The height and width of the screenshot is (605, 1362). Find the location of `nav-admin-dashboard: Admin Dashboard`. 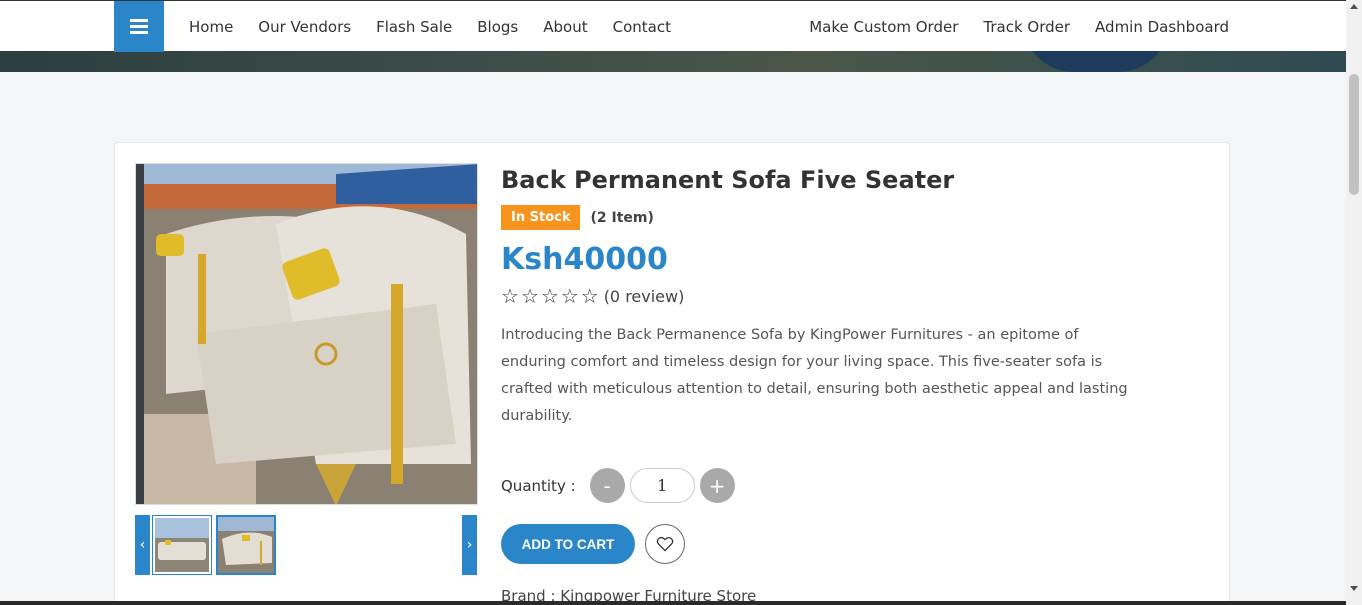

nav-admin-dashboard: Admin Dashboard is located at coordinates (1162, 27).